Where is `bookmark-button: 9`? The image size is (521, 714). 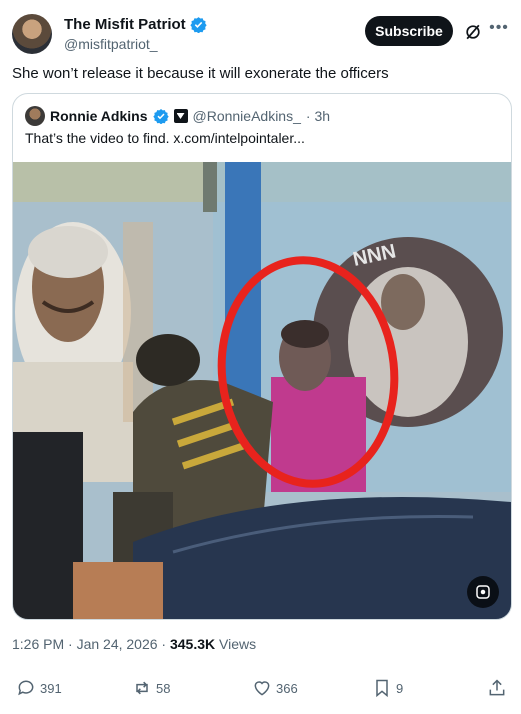 bookmark-button: 9 is located at coordinates (387, 688).